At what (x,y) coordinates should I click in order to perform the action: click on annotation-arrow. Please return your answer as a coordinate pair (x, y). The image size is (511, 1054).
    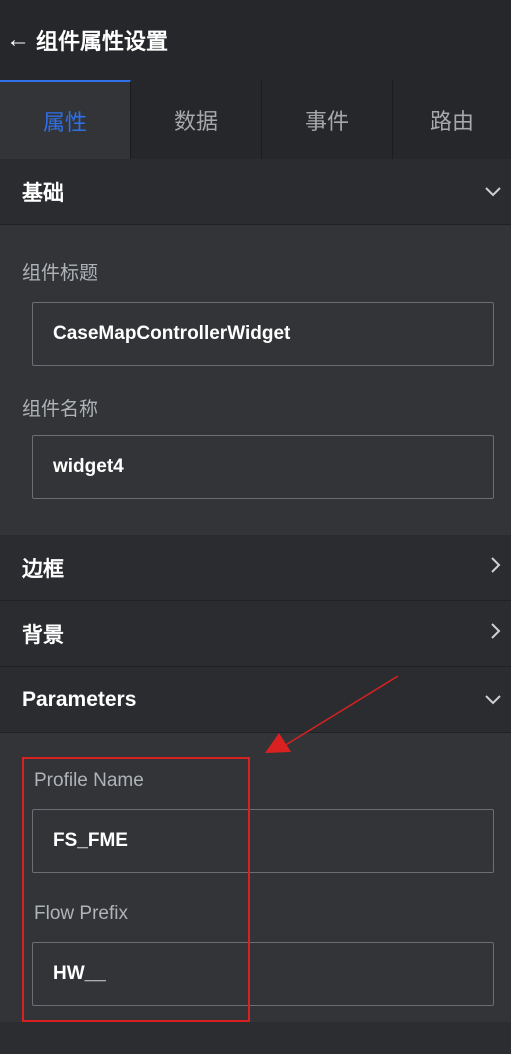
    Looking at the image, I should click on (332, 714).